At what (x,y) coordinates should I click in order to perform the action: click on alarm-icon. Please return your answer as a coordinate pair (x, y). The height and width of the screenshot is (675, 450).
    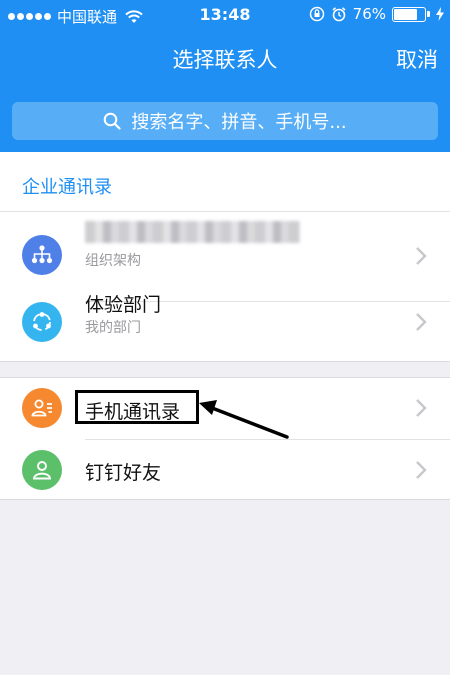
    Looking at the image, I should click on (339, 14).